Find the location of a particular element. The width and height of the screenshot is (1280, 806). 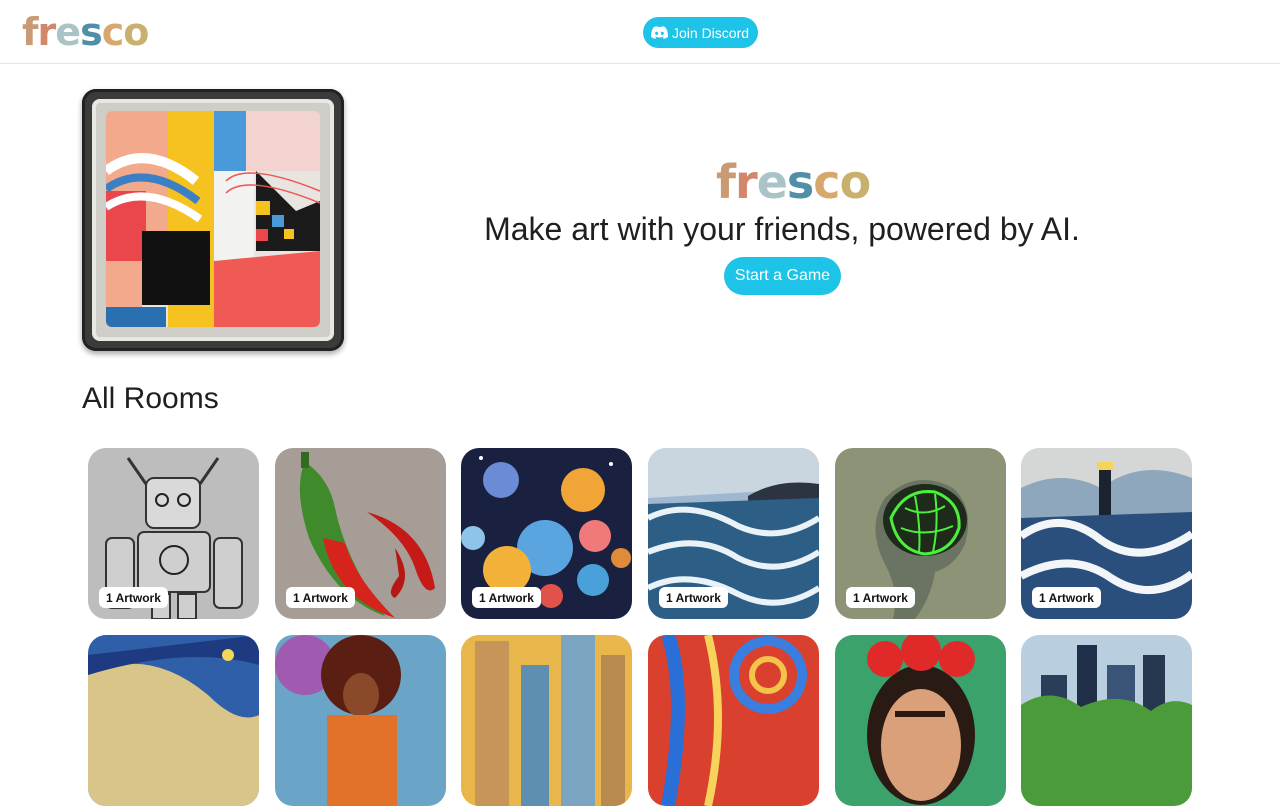

guitarist-portrait-artwork is located at coordinates (360, 720).